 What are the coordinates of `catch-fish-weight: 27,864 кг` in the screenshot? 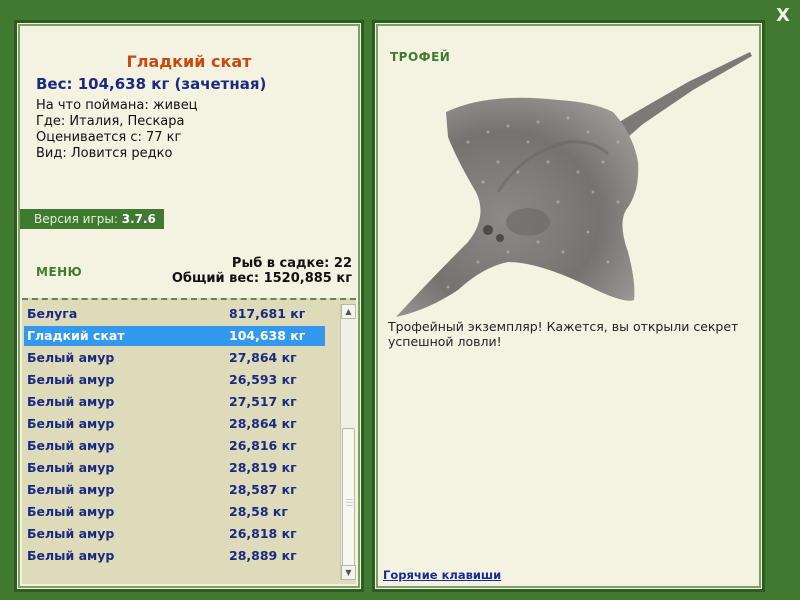 It's located at (263, 357).